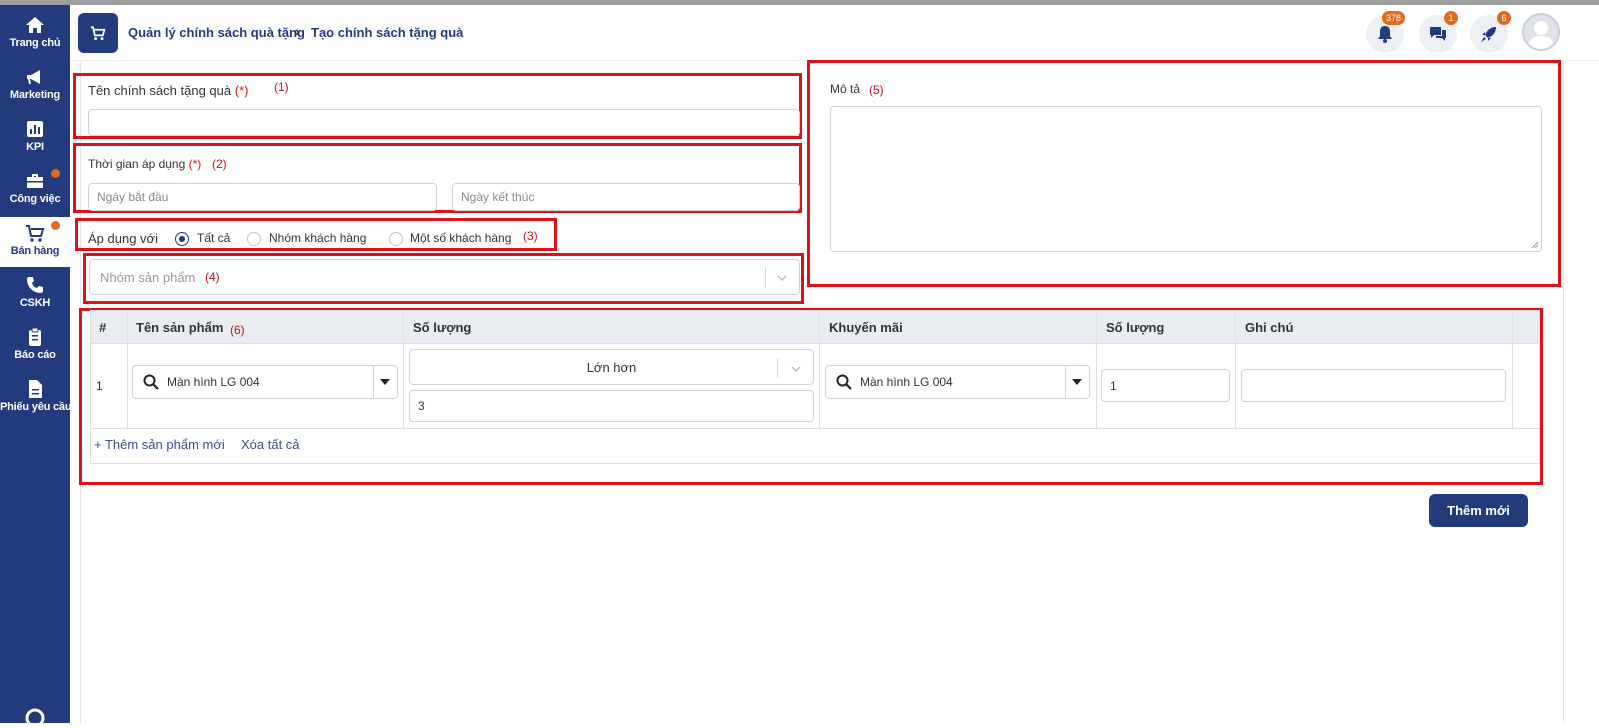 The width and height of the screenshot is (1599, 728). Describe the element at coordinates (35, 355) in the screenshot. I see `sidebar-item-label: Báo cáo` at that location.